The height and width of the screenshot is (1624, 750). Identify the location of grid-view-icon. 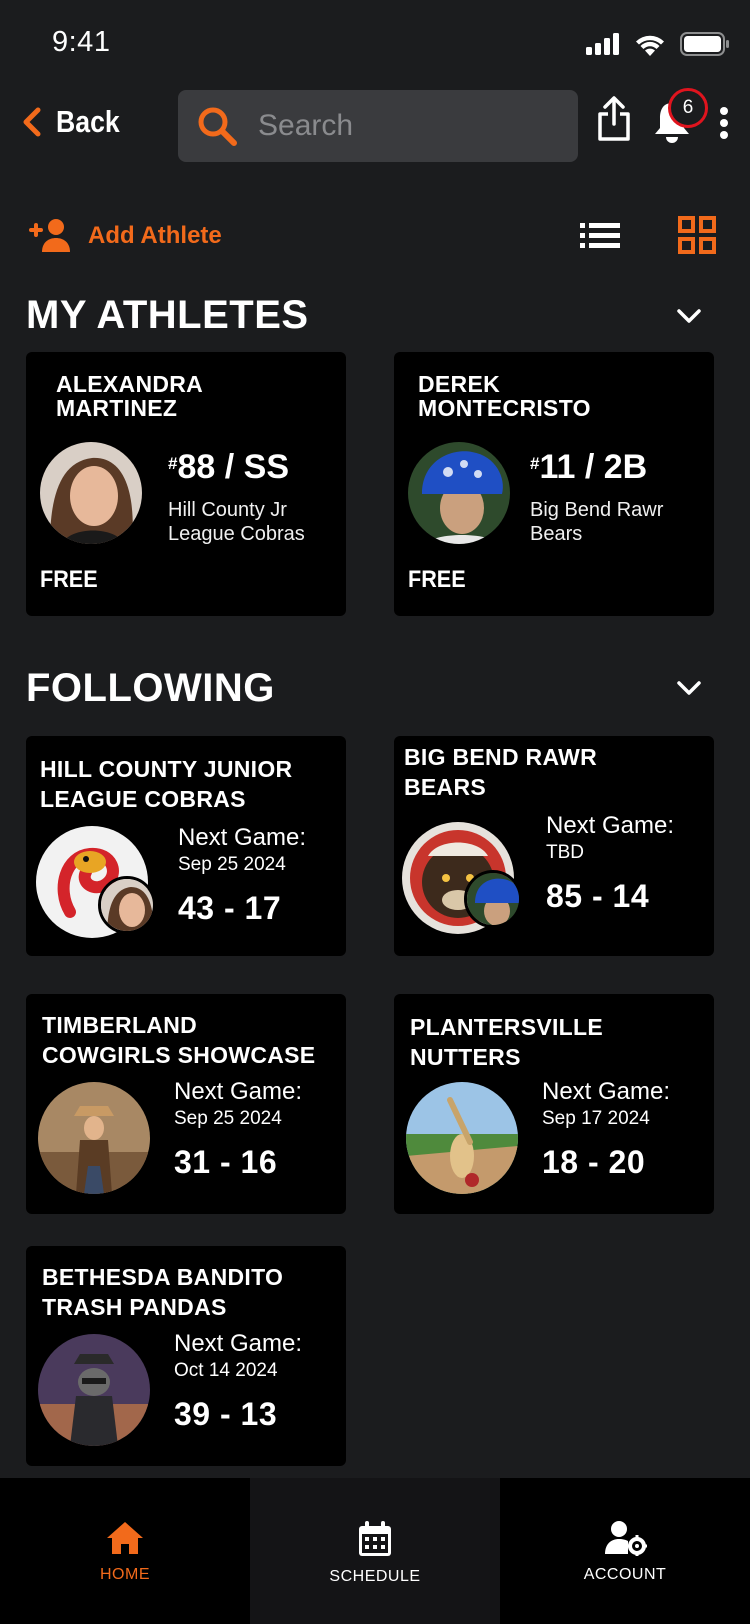
(697, 235).